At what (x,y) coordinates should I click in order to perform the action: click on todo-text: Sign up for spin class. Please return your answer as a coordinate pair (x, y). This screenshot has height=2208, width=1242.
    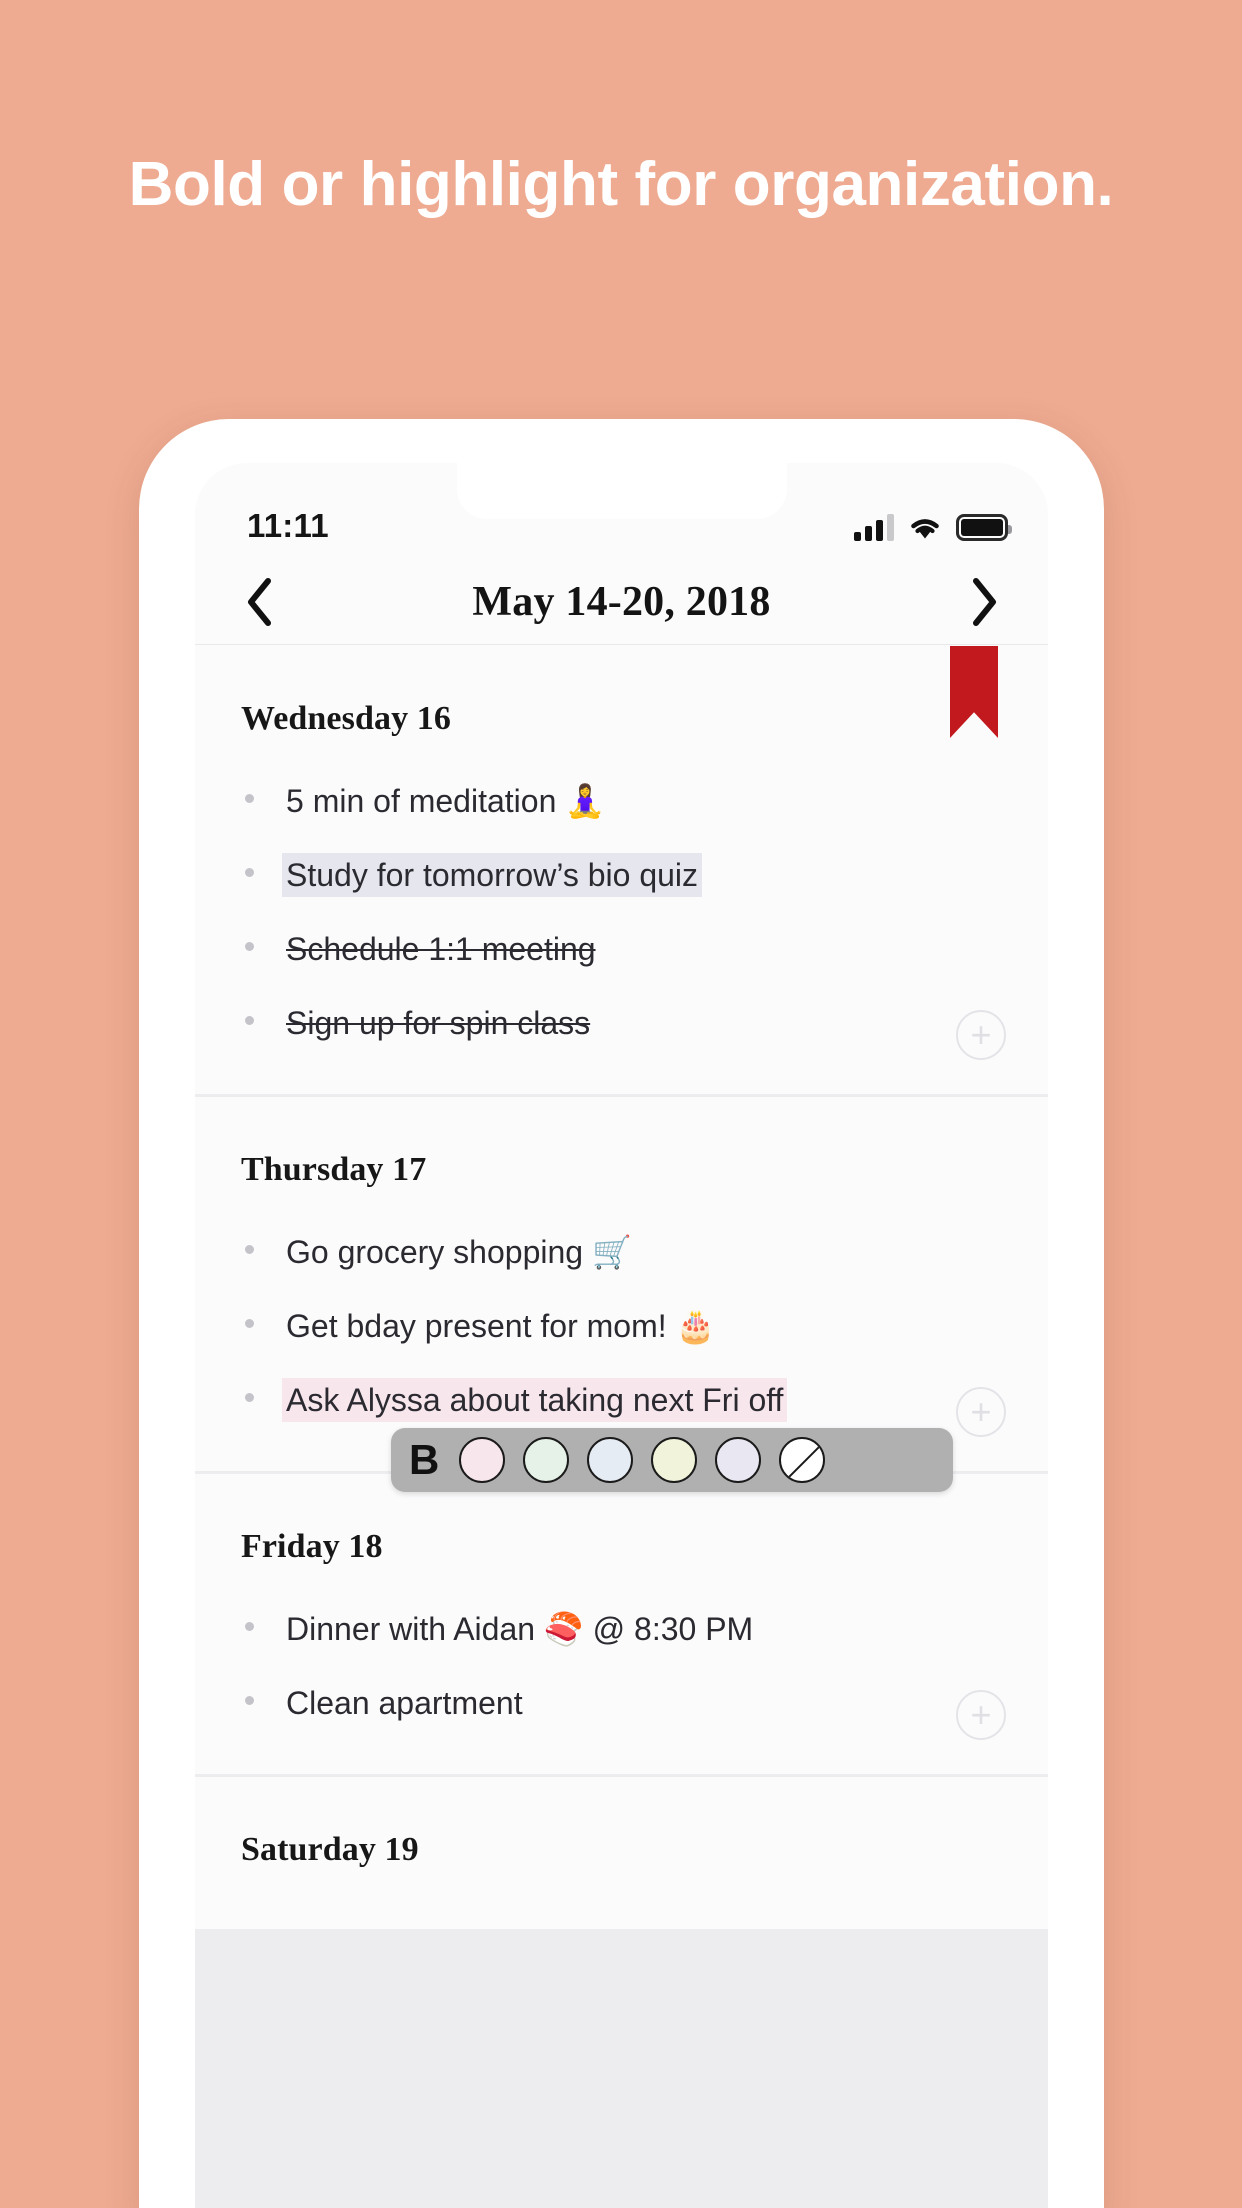
    Looking at the image, I should click on (438, 1023).